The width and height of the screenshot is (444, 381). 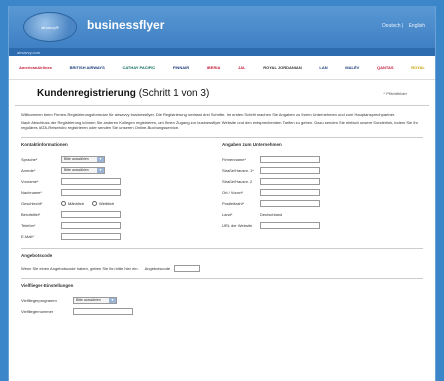 What do you see at coordinates (352, 67) in the screenshot?
I see `airline-logo: MALÉV` at bounding box center [352, 67].